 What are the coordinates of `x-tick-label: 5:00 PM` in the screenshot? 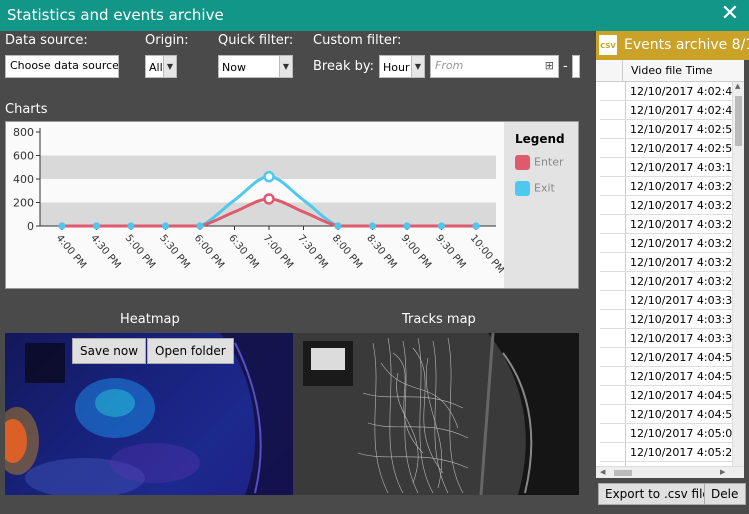 It's located at (140, 252).